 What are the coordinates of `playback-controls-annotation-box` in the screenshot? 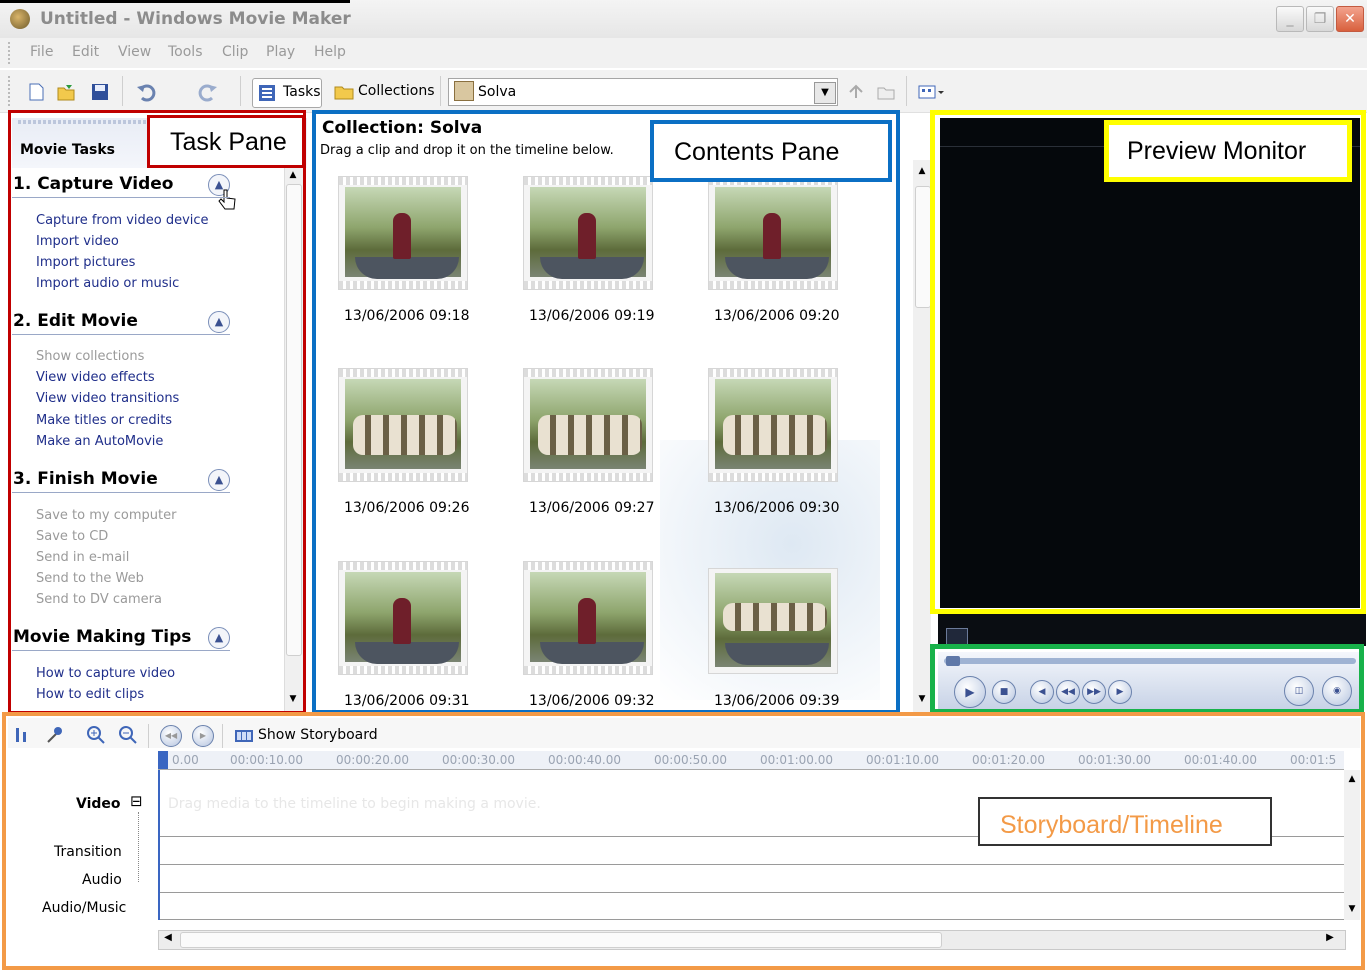 It's located at (1147, 679).